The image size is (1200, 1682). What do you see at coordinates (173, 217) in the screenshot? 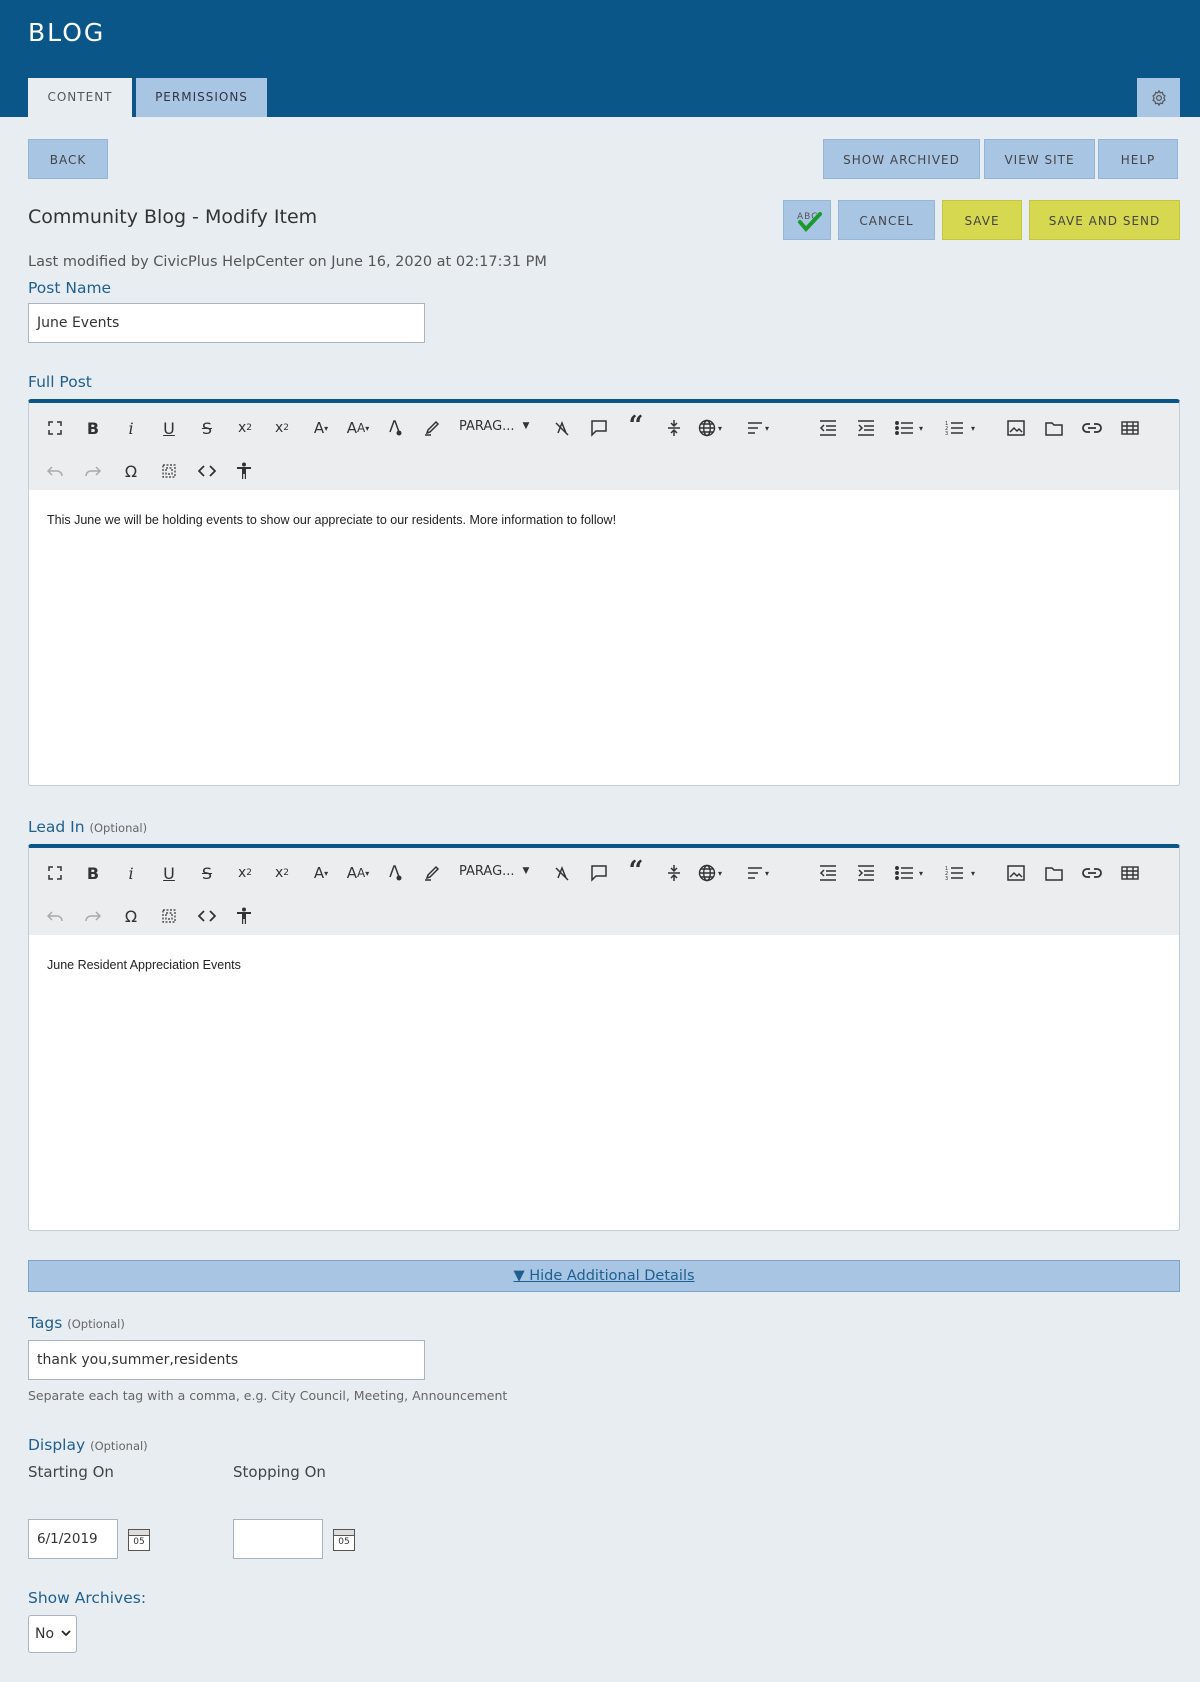
I see `page-title: Community Blog - Modify Item` at bounding box center [173, 217].